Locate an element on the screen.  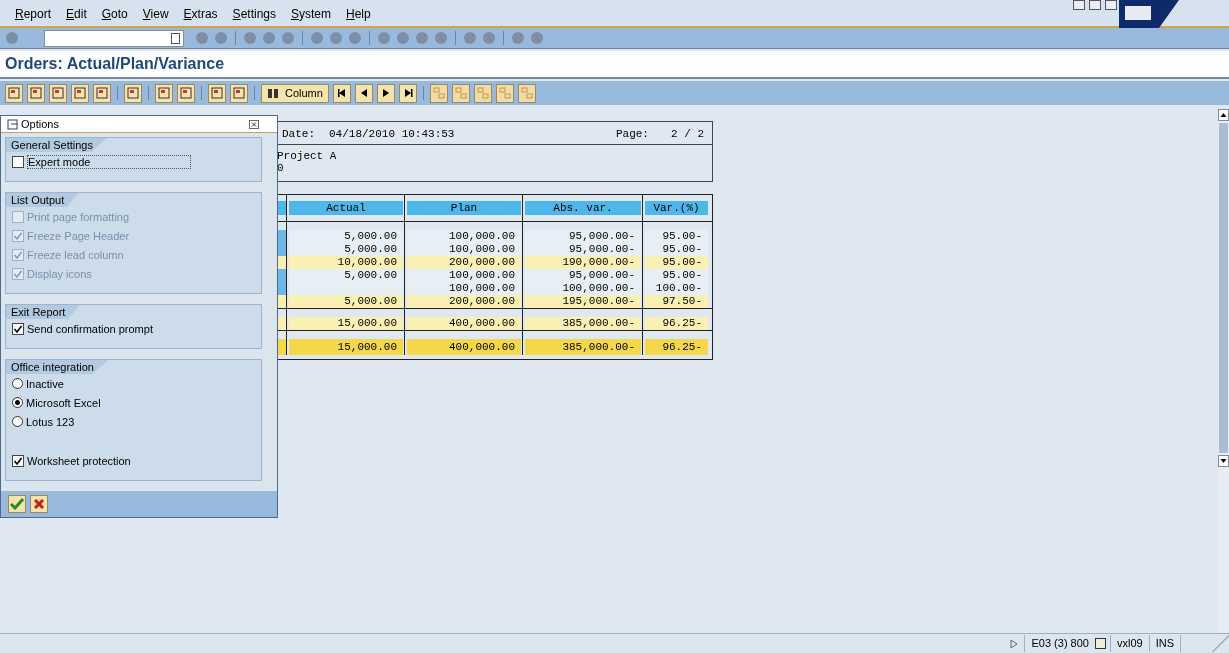
option-label: Lotus 123 is located at coordinates (50, 421).